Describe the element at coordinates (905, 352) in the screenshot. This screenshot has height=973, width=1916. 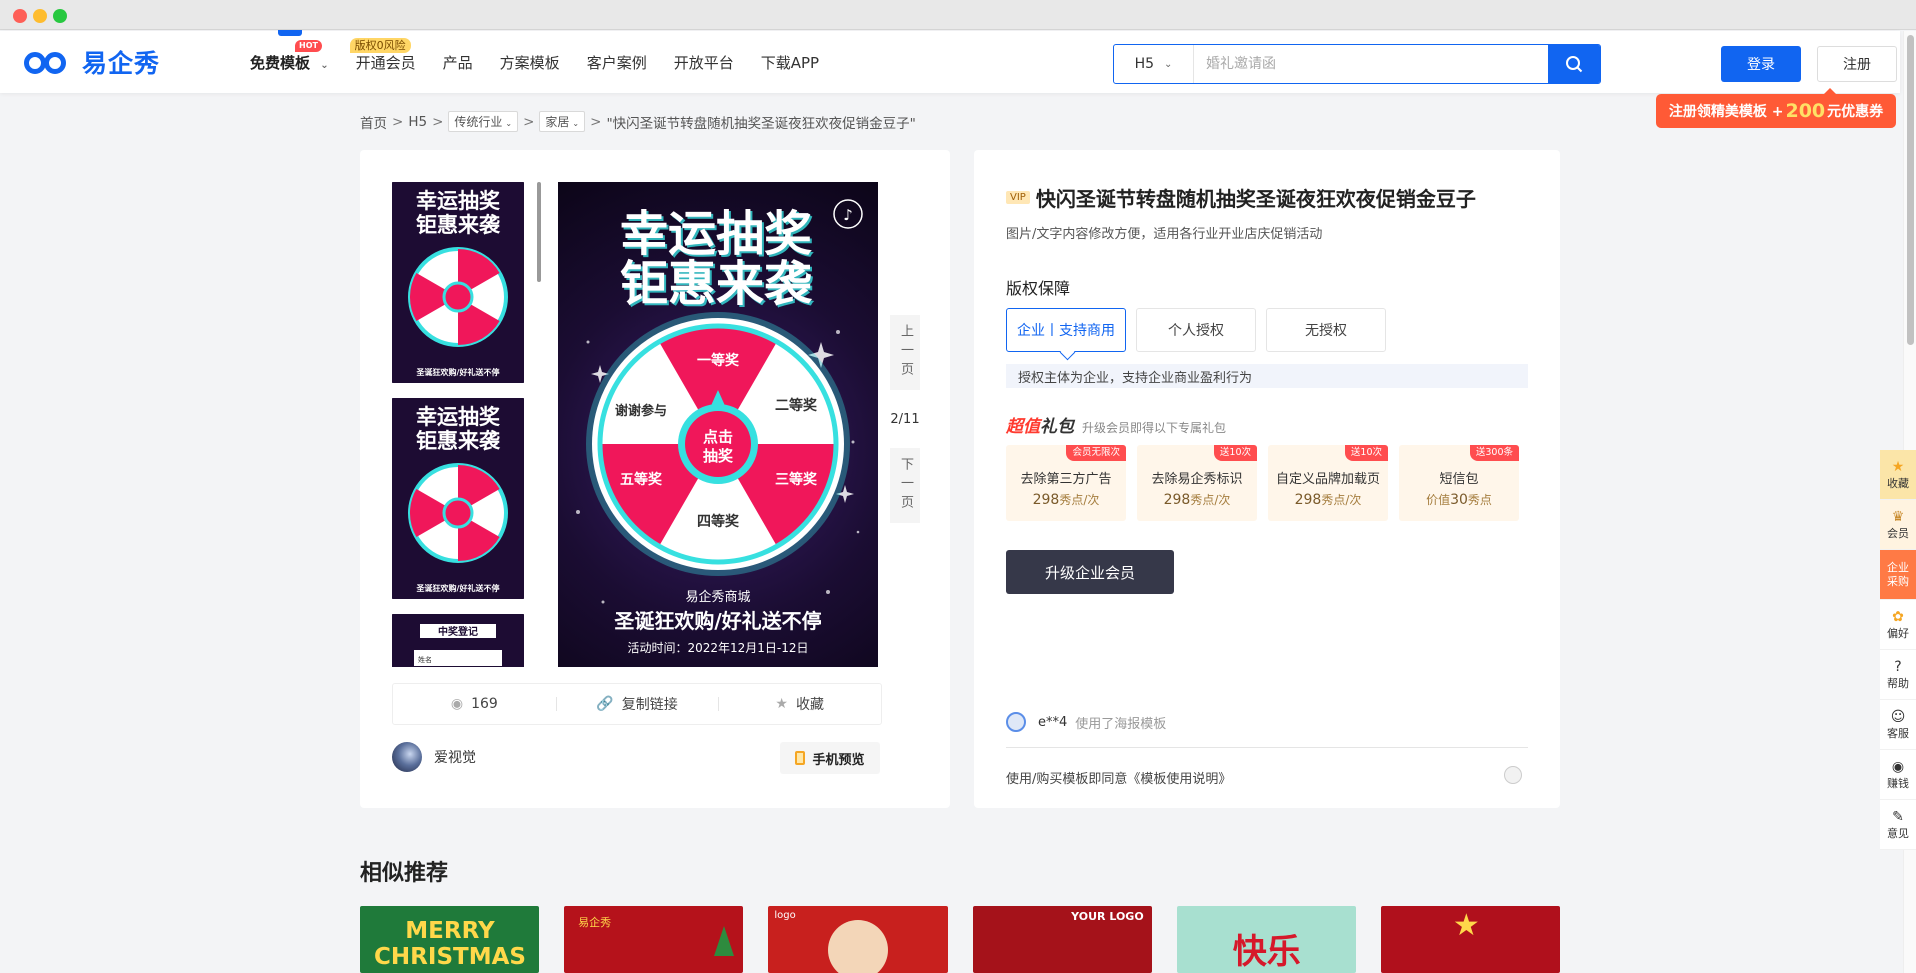
I see `prev-page-button: 上一页` at that location.